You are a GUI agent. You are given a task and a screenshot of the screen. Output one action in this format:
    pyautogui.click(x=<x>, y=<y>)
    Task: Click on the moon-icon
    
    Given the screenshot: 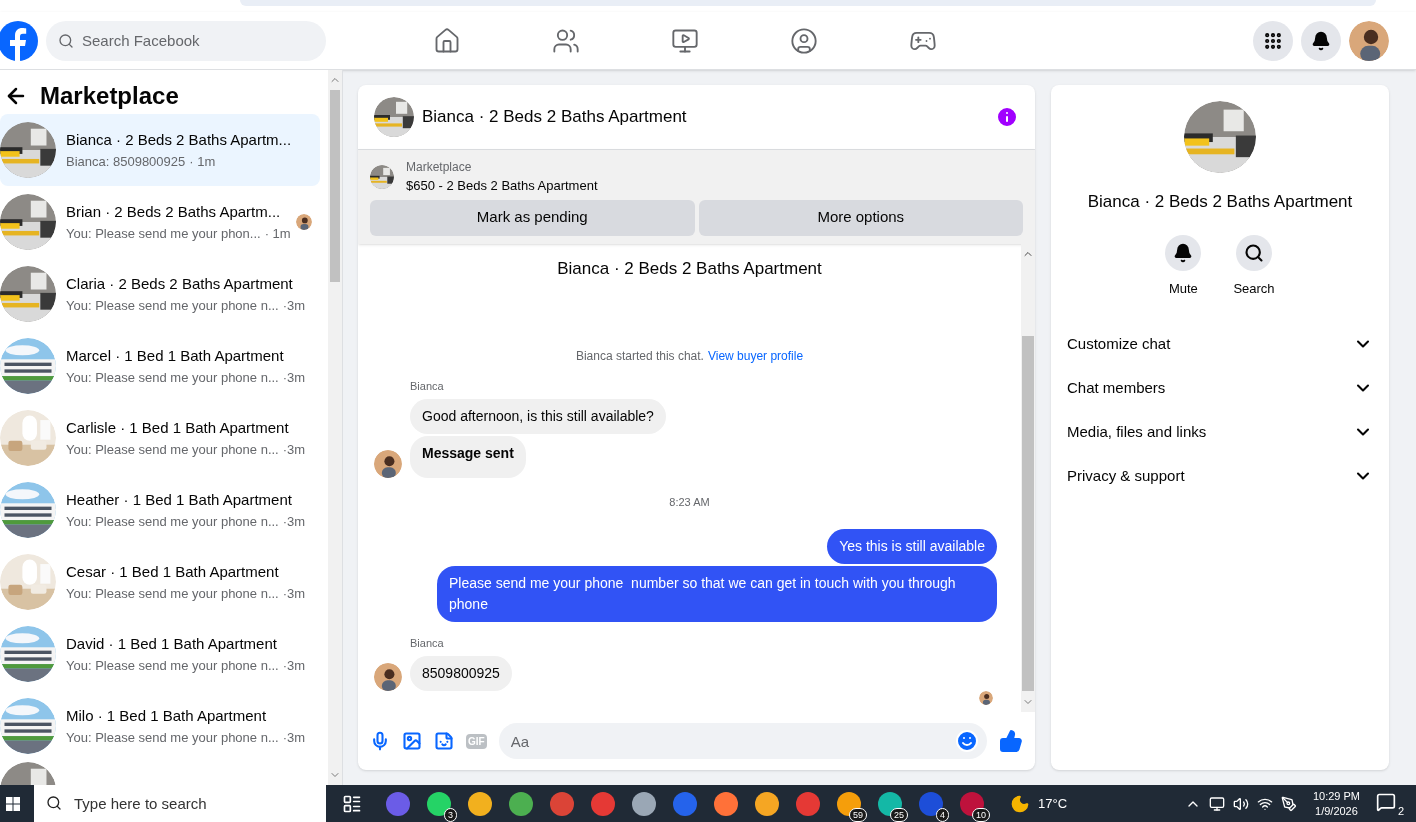 What is the action you would take?
    pyautogui.click(x=1020, y=803)
    